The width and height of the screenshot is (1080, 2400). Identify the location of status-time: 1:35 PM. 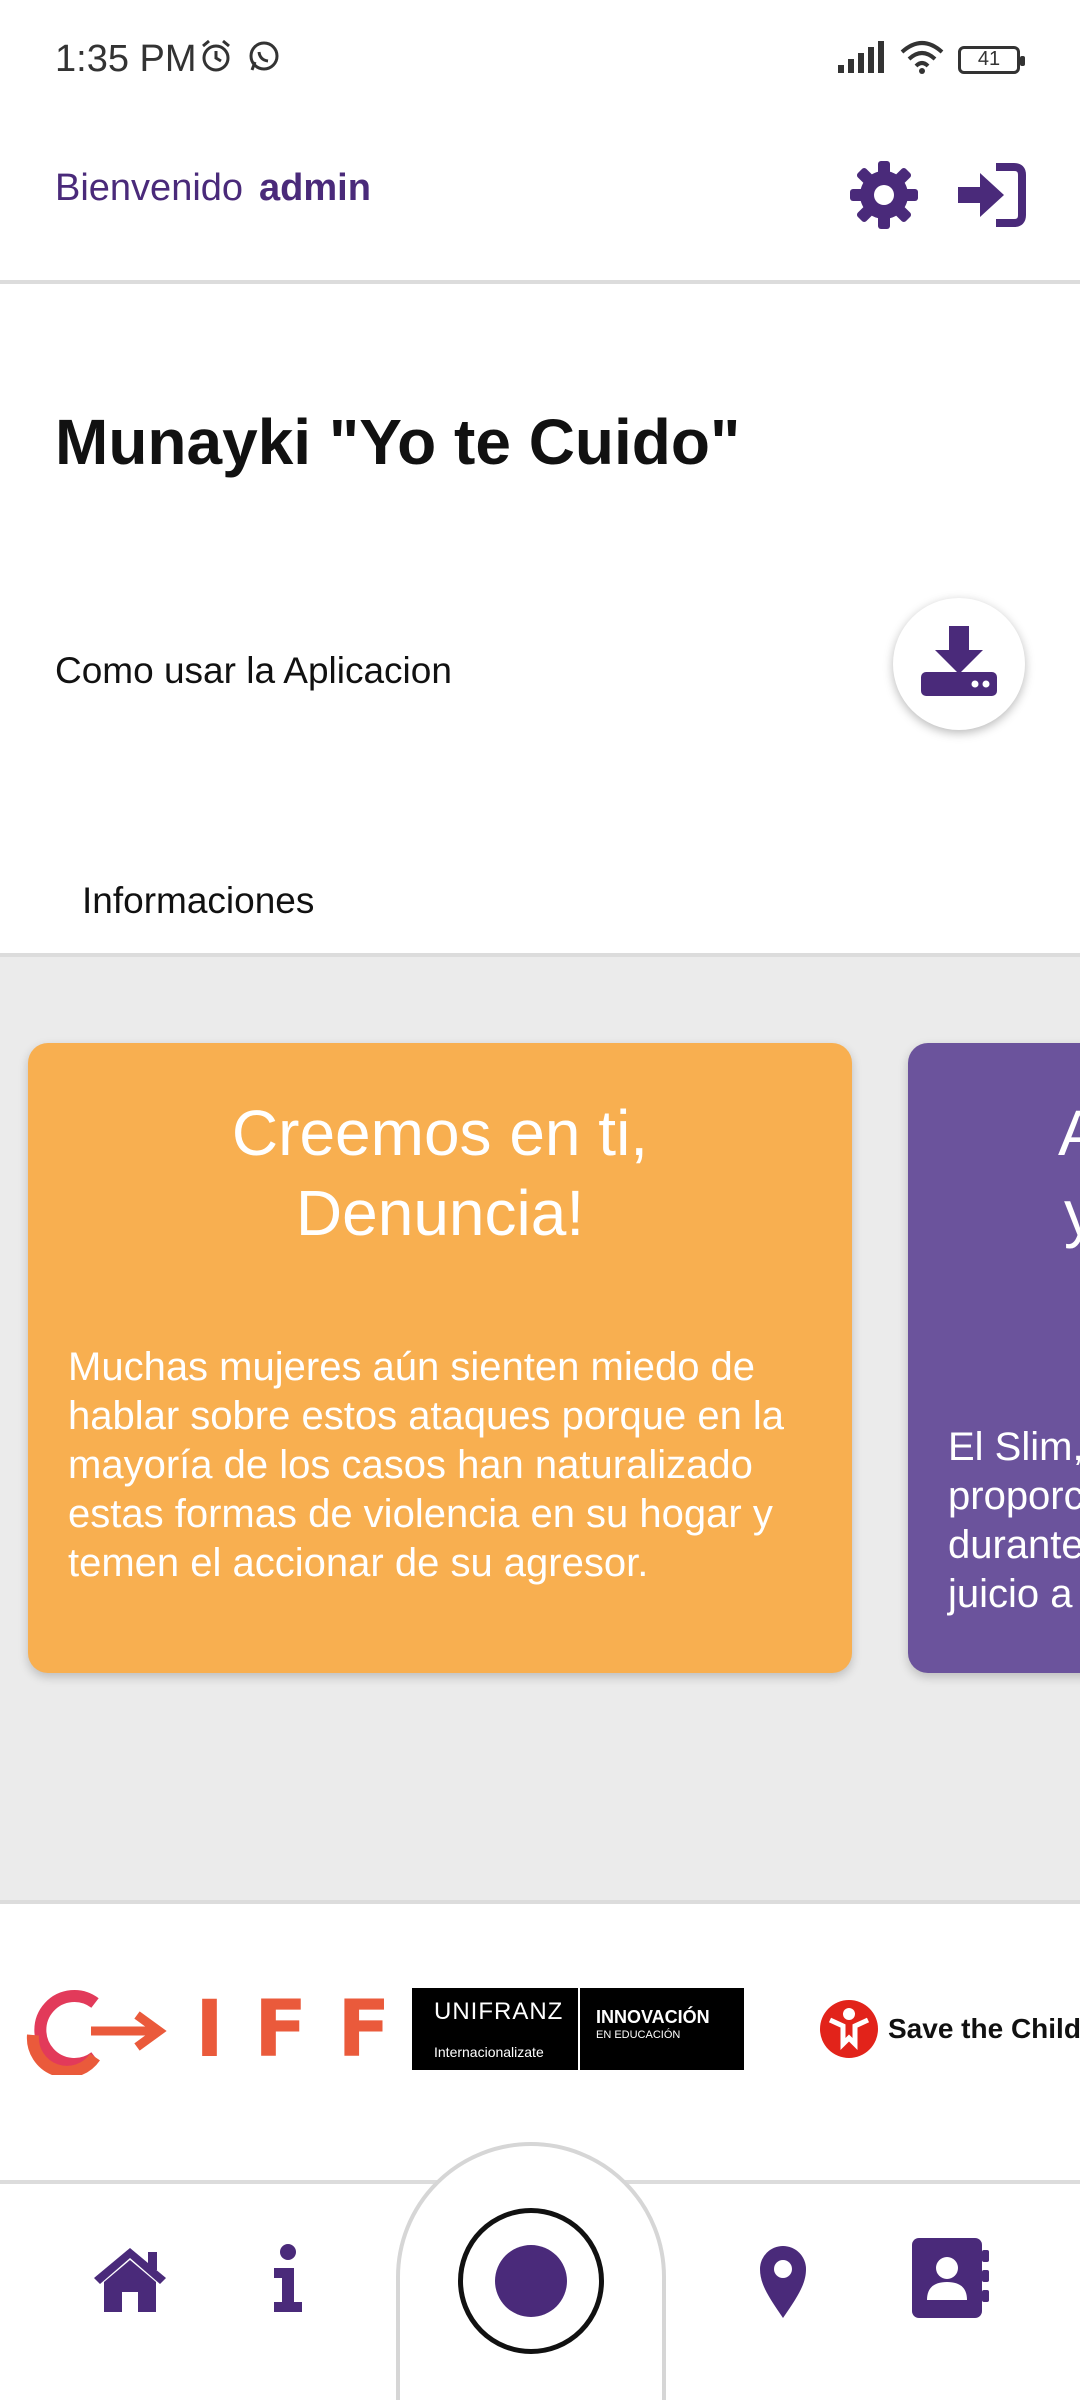
(126, 59).